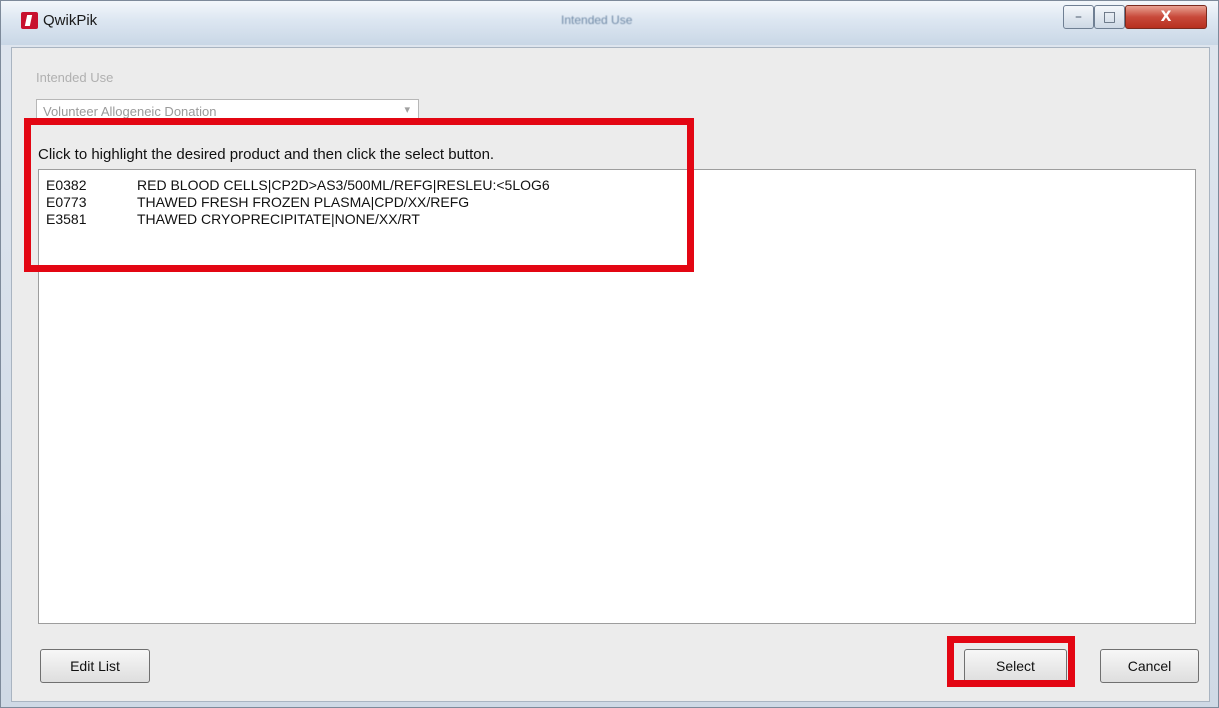  I want to click on title-bar: QwikPik Intended Use – □ X, so click(609, 23).